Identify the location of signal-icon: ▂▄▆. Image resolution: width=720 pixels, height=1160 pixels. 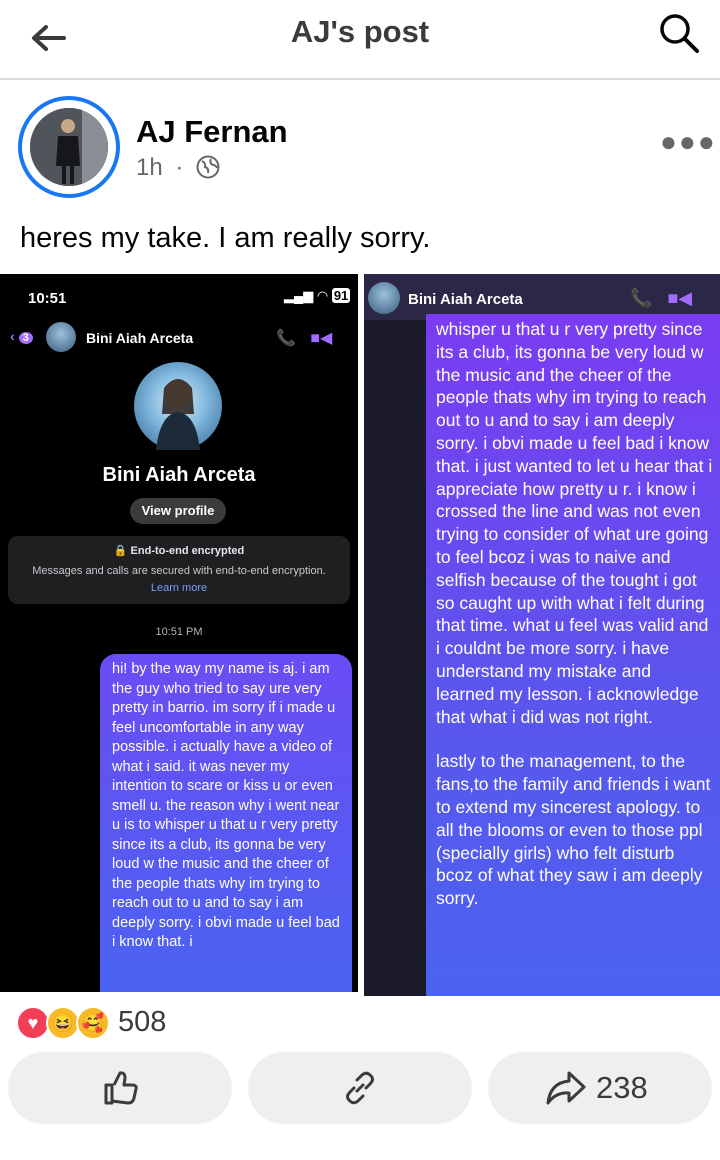
(299, 295).